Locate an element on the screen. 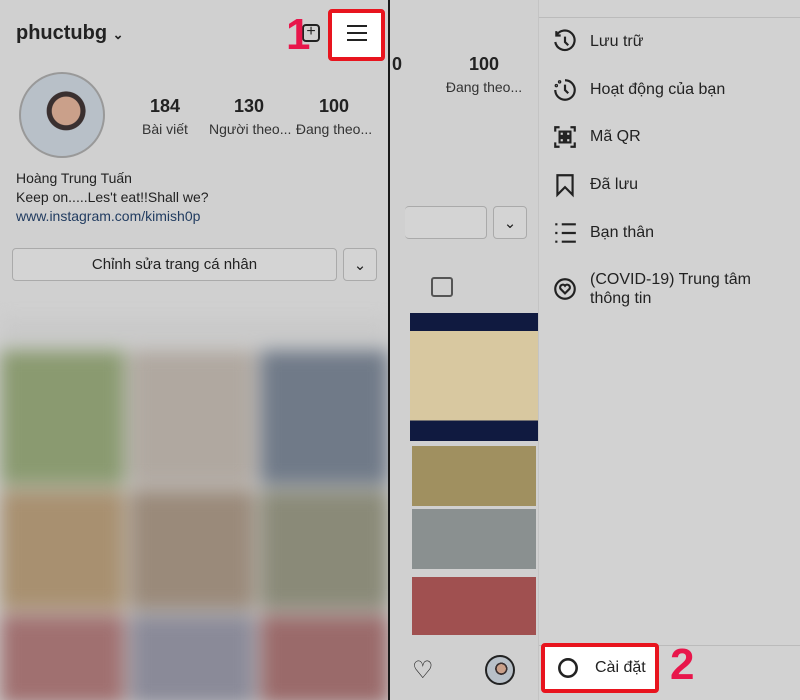  stat-value: 130 is located at coordinates (249, 106).